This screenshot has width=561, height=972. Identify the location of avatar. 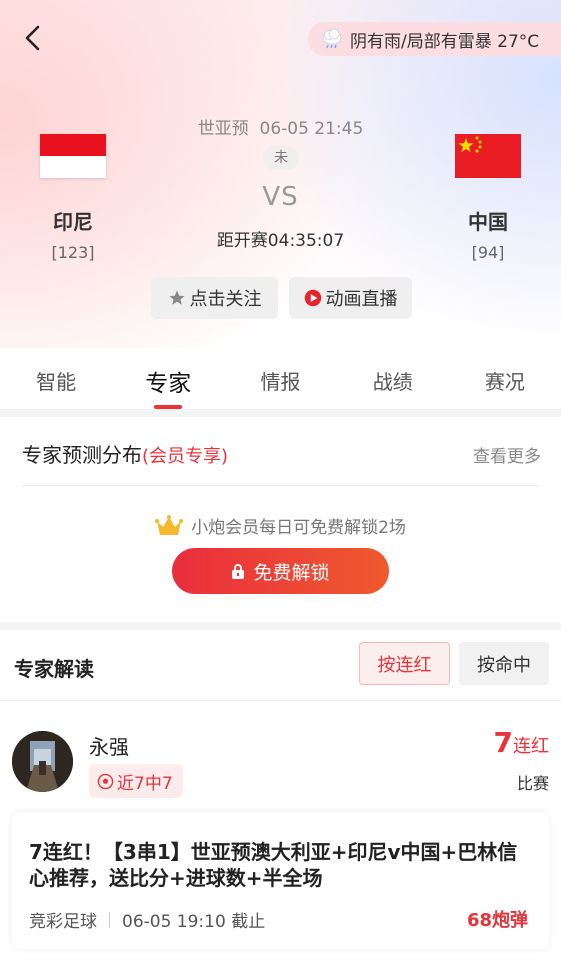
(42, 761).